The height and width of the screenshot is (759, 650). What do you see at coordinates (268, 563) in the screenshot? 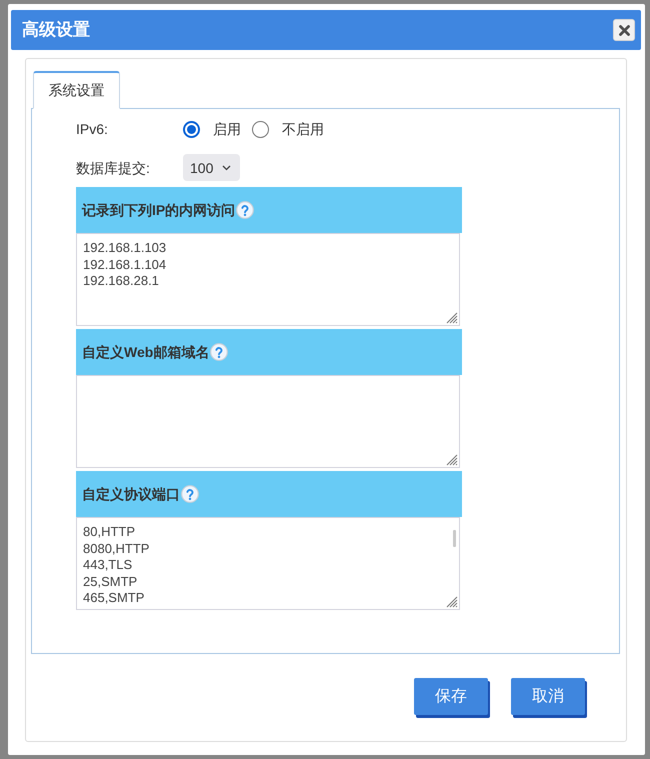
I see `textarea-field: 80,HTTP 8080,HTTP 443,TLS 25,SMTP 465,SMTP` at bounding box center [268, 563].